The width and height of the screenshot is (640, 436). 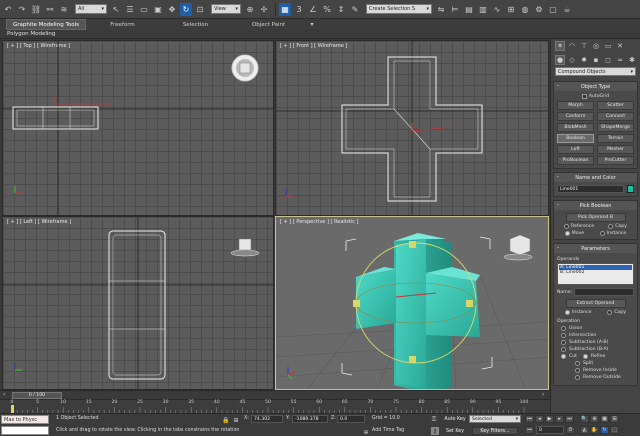 What do you see at coordinates (549, 419) in the screenshot?
I see `play-icon: ▶` at bounding box center [549, 419].